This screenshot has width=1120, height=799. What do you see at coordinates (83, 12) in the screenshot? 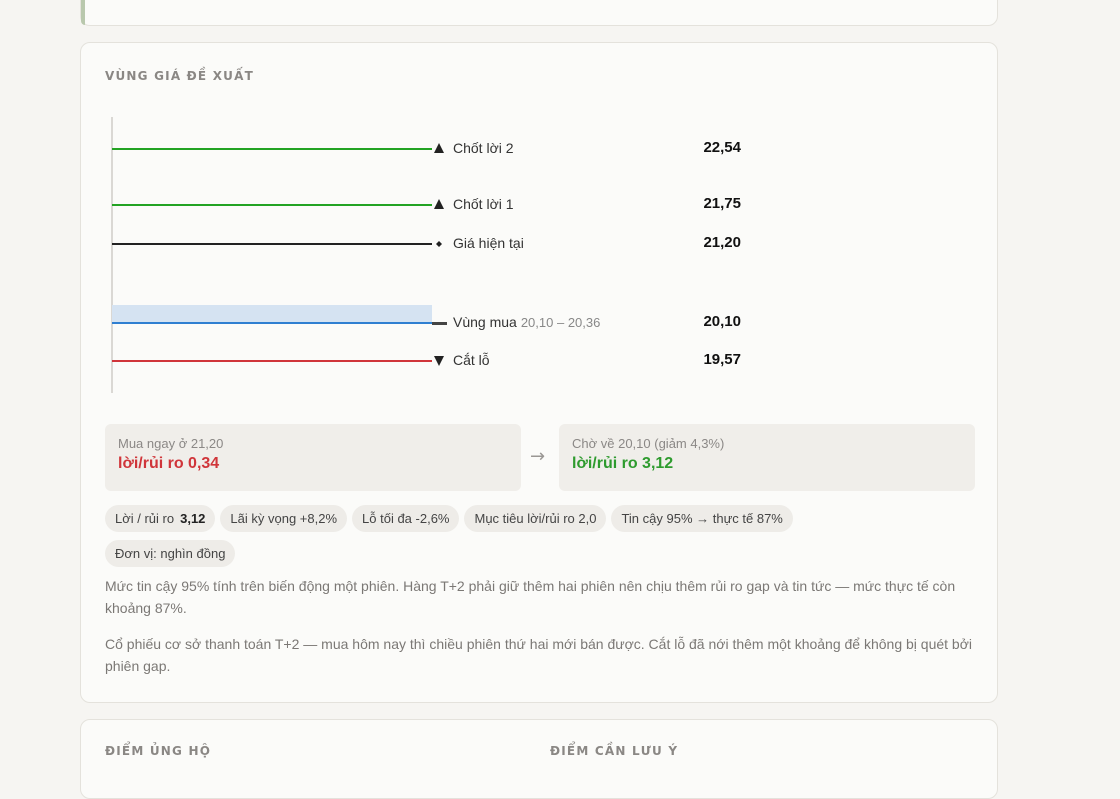
I see `card-accent-bar` at bounding box center [83, 12].